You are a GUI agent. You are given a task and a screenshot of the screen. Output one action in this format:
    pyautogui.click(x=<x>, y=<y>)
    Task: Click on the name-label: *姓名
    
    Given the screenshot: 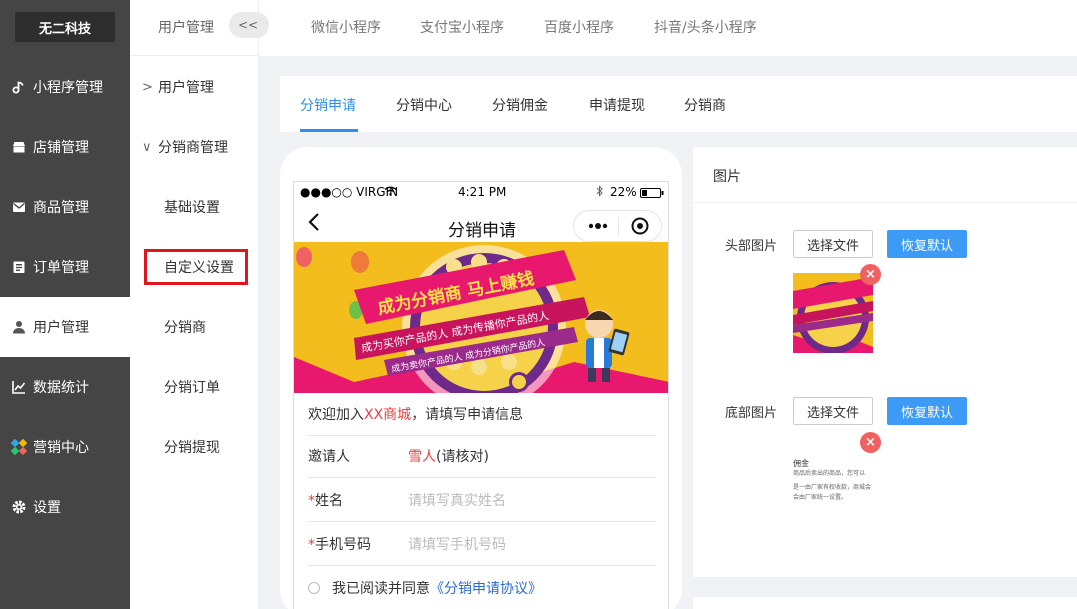 What is the action you would take?
    pyautogui.click(x=358, y=500)
    